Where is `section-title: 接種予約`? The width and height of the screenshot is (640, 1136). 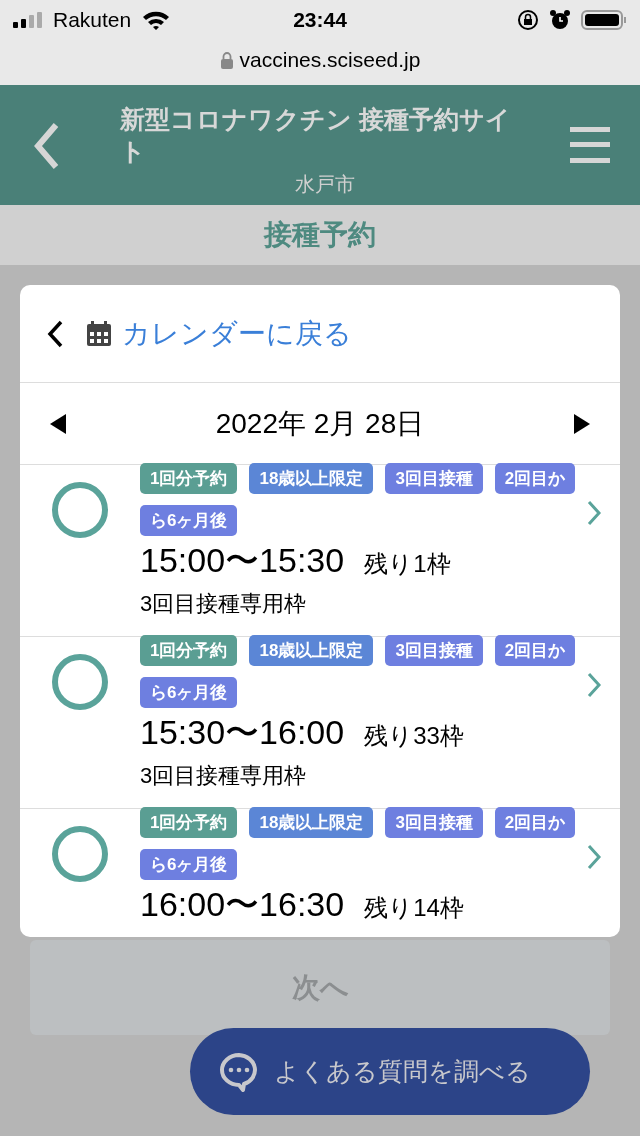 section-title: 接種予約 is located at coordinates (320, 235).